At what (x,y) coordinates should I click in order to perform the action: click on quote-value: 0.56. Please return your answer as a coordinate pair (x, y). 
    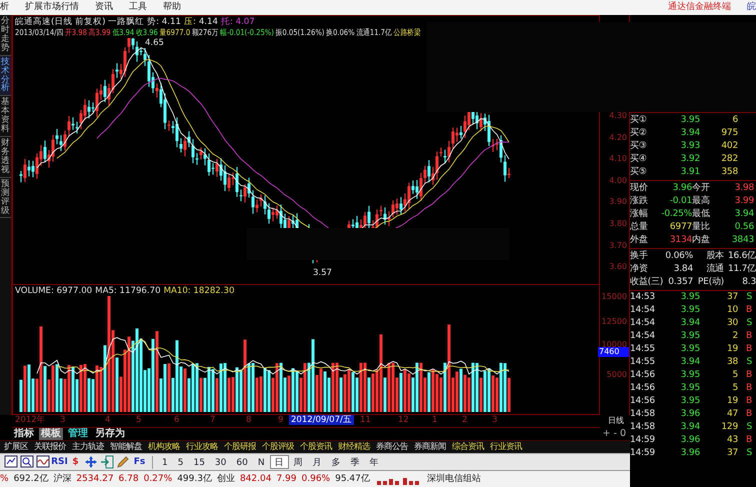
    Looking at the image, I should click on (744, 227).